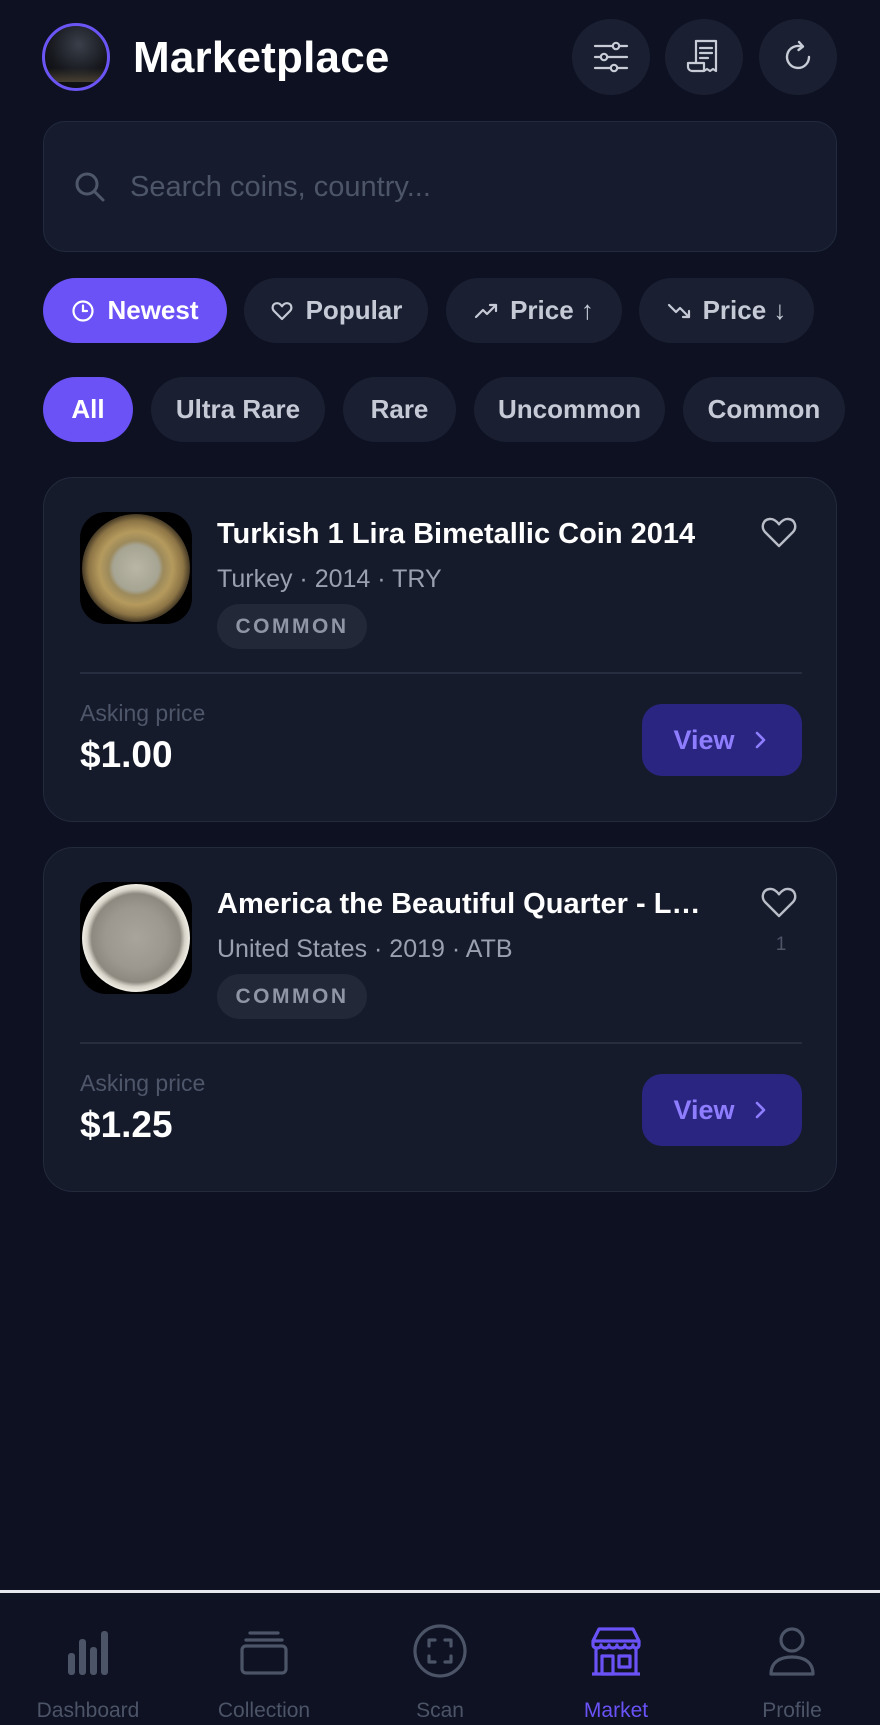  I want to click on rarity-chip-label: Uncommon, so click(569, 409).